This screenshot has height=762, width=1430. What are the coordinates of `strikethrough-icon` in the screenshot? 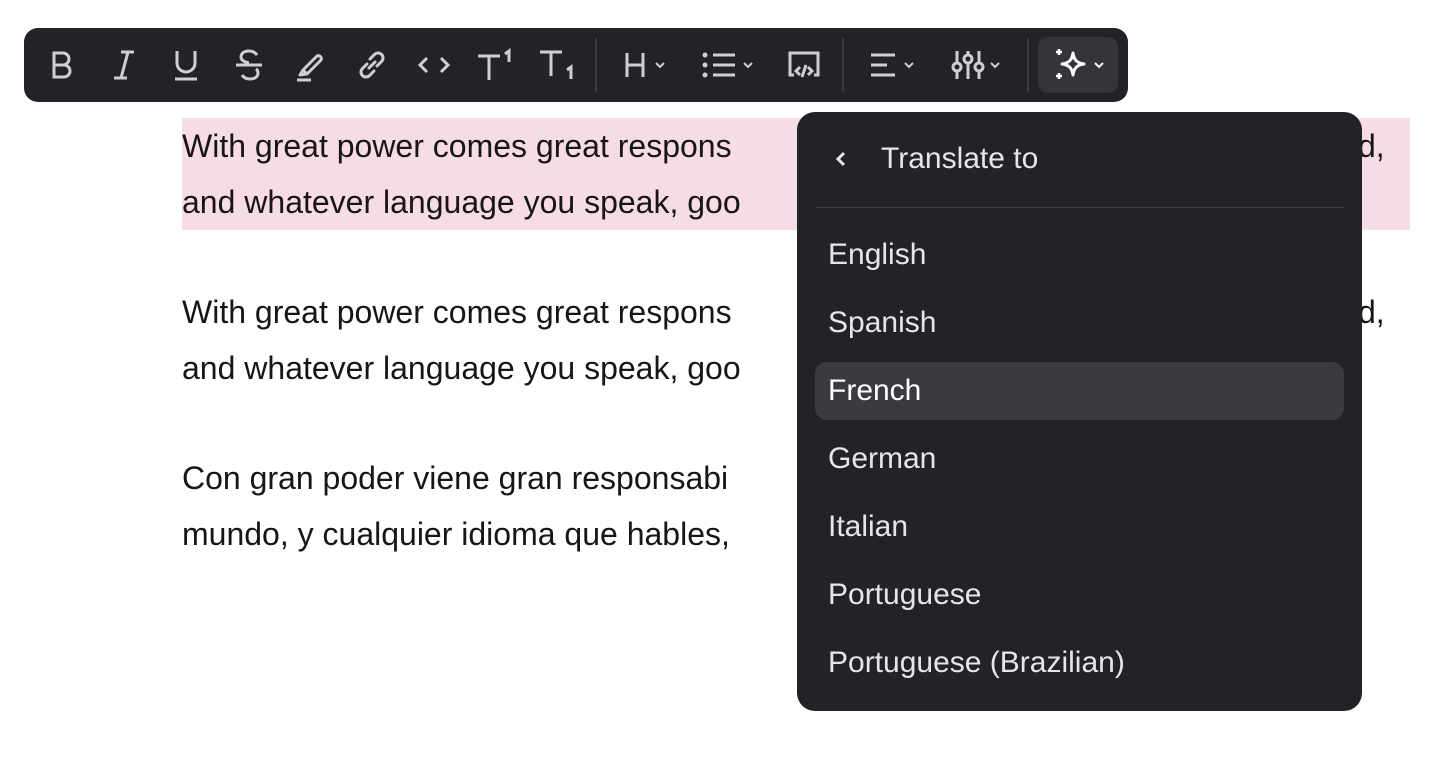 It's located at (249, 65).